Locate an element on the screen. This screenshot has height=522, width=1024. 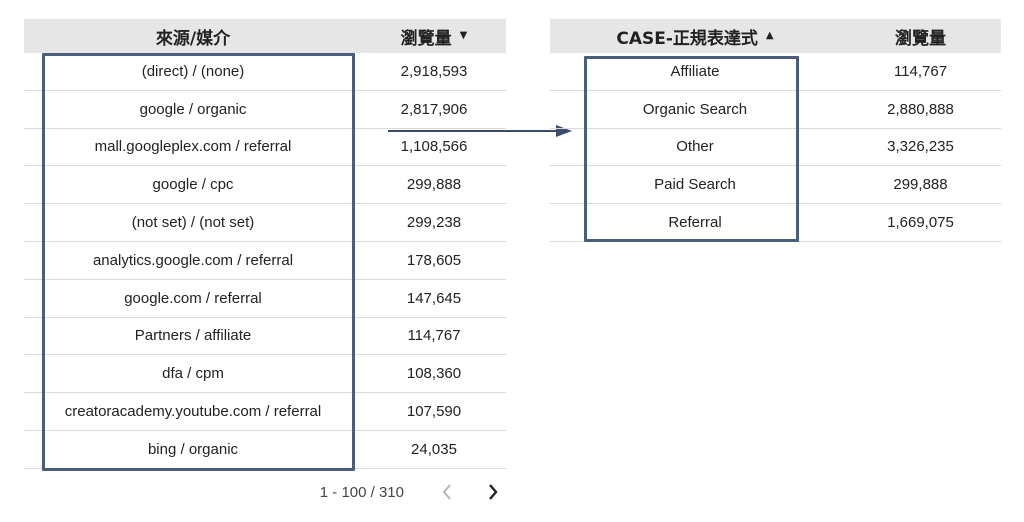
dimension-cell: (not set) / (not set) is located at coordinates (193, 223).